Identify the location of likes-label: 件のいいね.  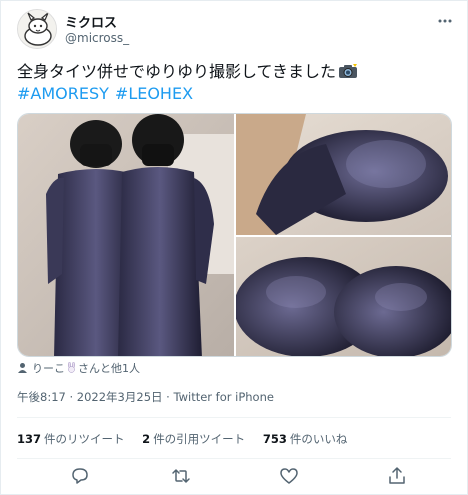
(318, 439).